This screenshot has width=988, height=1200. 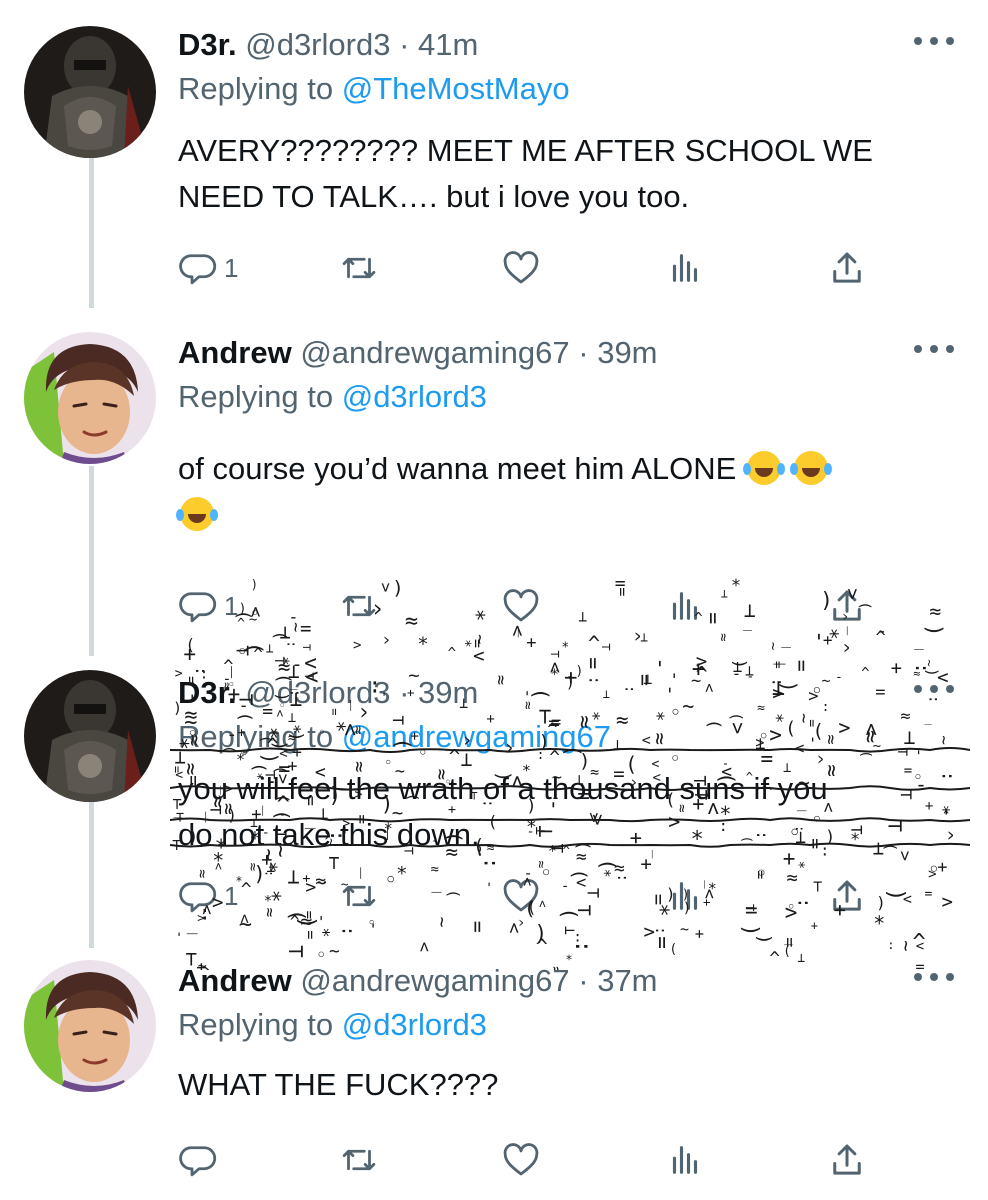 I want to click on timestamp: 37m, so click(x=627, y=980).